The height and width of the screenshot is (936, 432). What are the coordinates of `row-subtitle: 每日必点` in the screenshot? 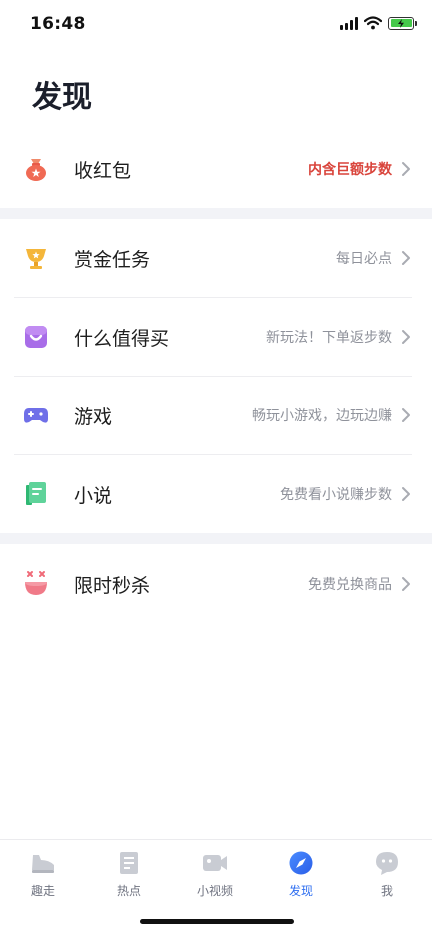 It's located at (364, 259).